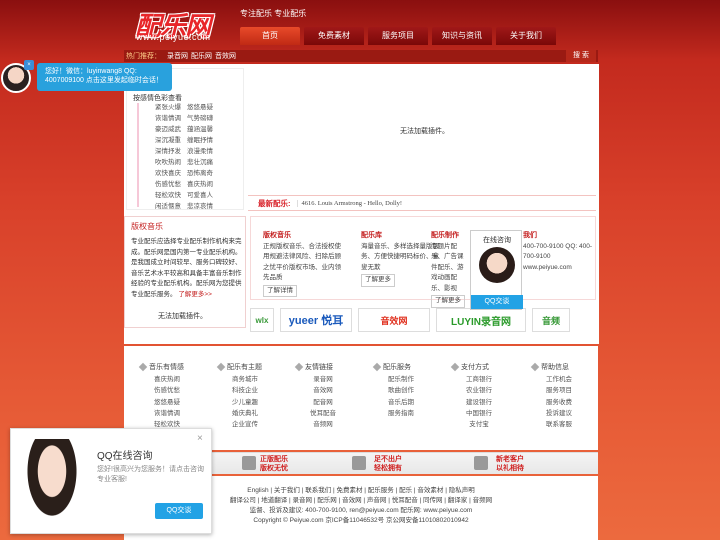 This screenshot has width=720, height=540. What do you see at coordinates (559, 390) in the screenshot?
I see `footer-link: 服务项目` at bounding box center [559, 390].